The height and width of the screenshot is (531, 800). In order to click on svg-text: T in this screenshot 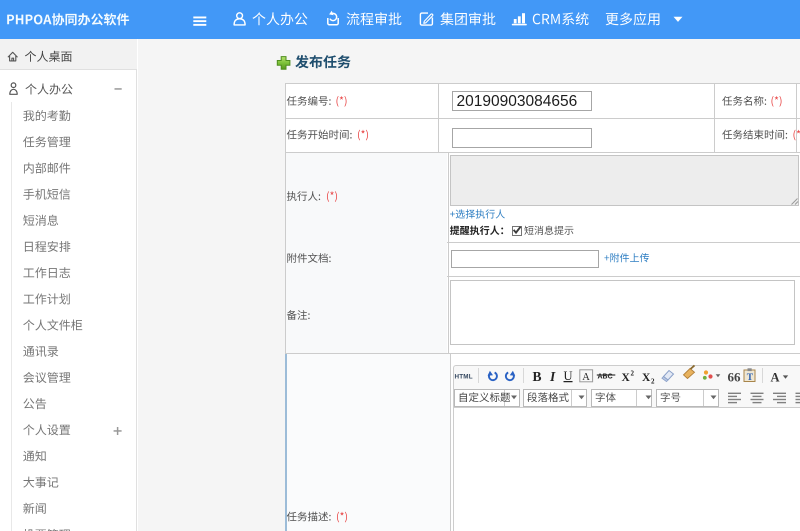, I will do `click(750, 378)`.